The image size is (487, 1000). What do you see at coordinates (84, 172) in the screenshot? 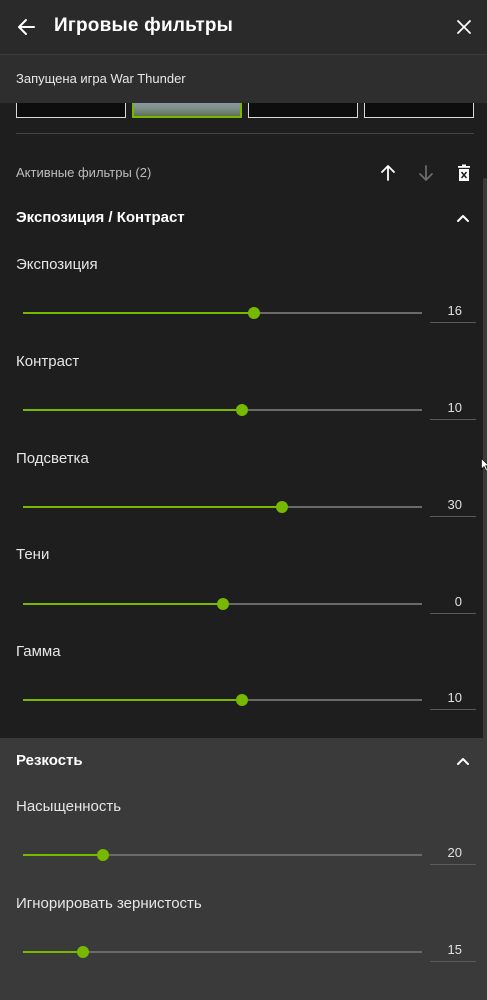
I see `active-filters-label: Активные фильтры (2)` at bounding box center [84, 172].